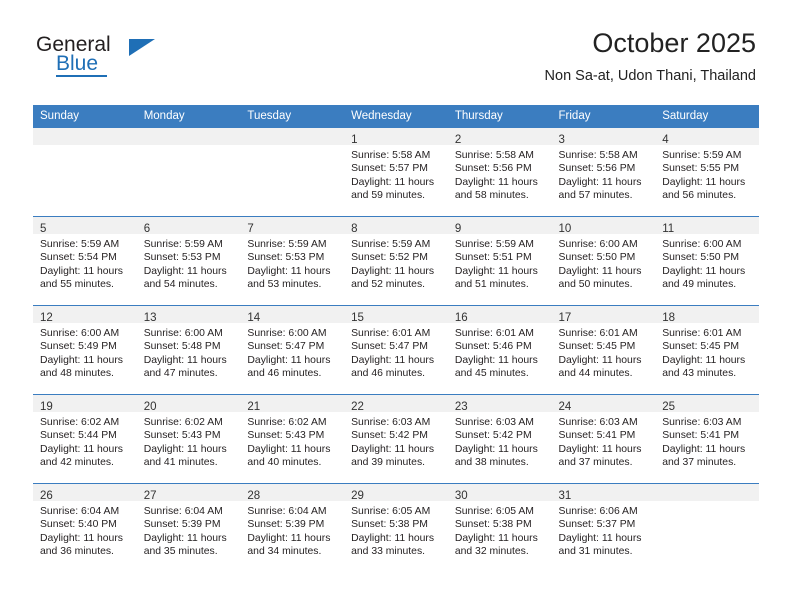 The image size is (792, 612). What do you see at coordinates (391, 244) in the screenshot?
I see `sunrise-text: Sunrise: 5:59 AM` at bounding box center [391, 244].